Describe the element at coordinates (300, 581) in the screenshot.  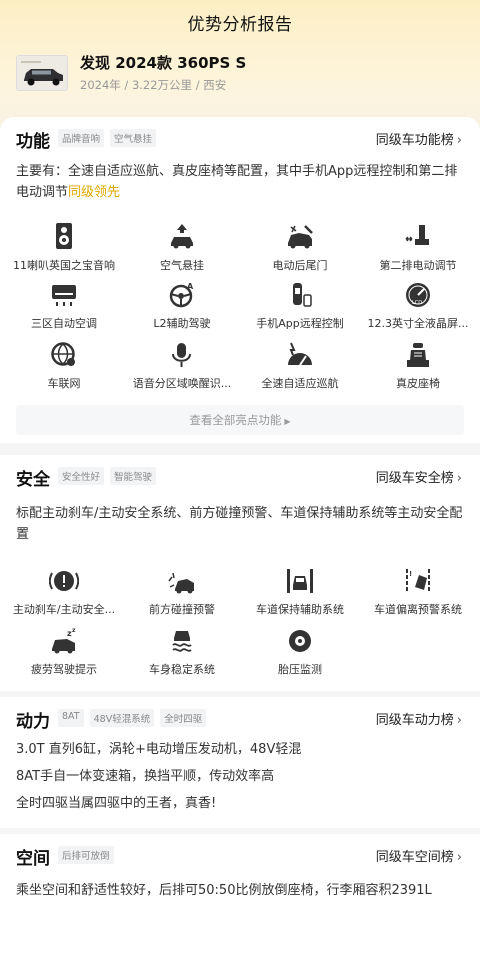
I see `lane-keep-icon` at that location.